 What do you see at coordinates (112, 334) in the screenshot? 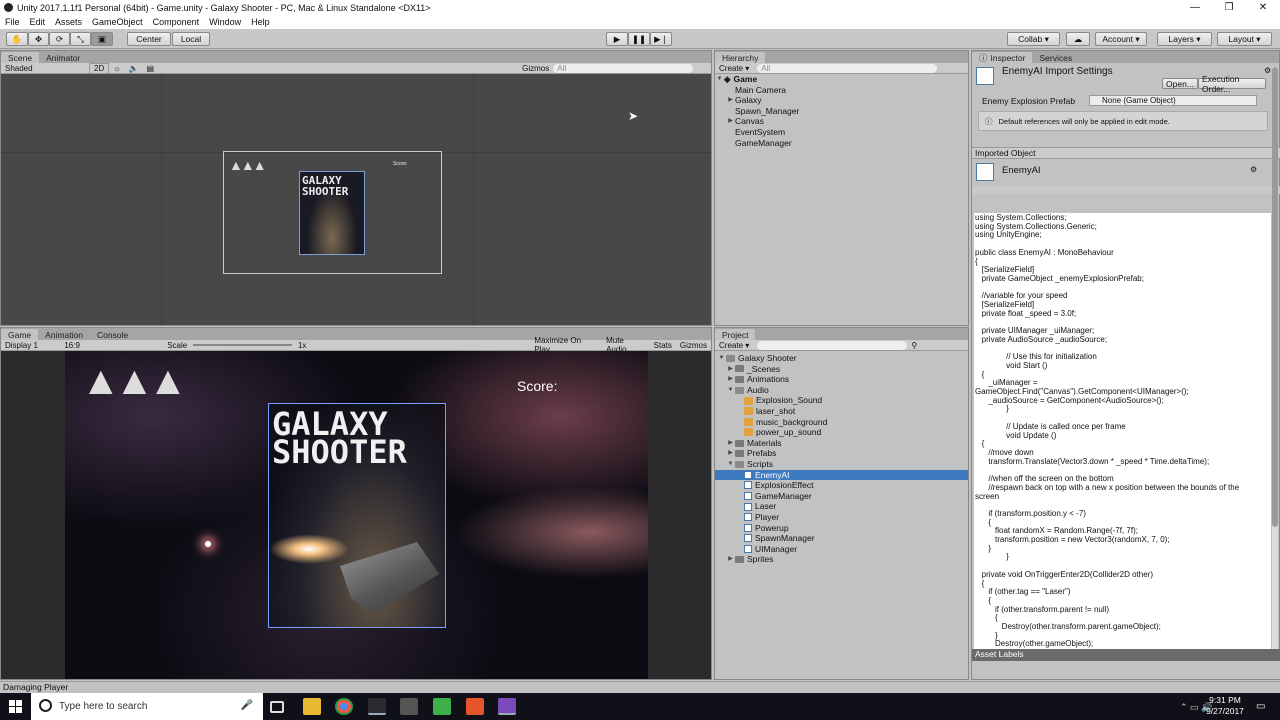
I see `tab-console: Console` at bounding box center [112, 334].